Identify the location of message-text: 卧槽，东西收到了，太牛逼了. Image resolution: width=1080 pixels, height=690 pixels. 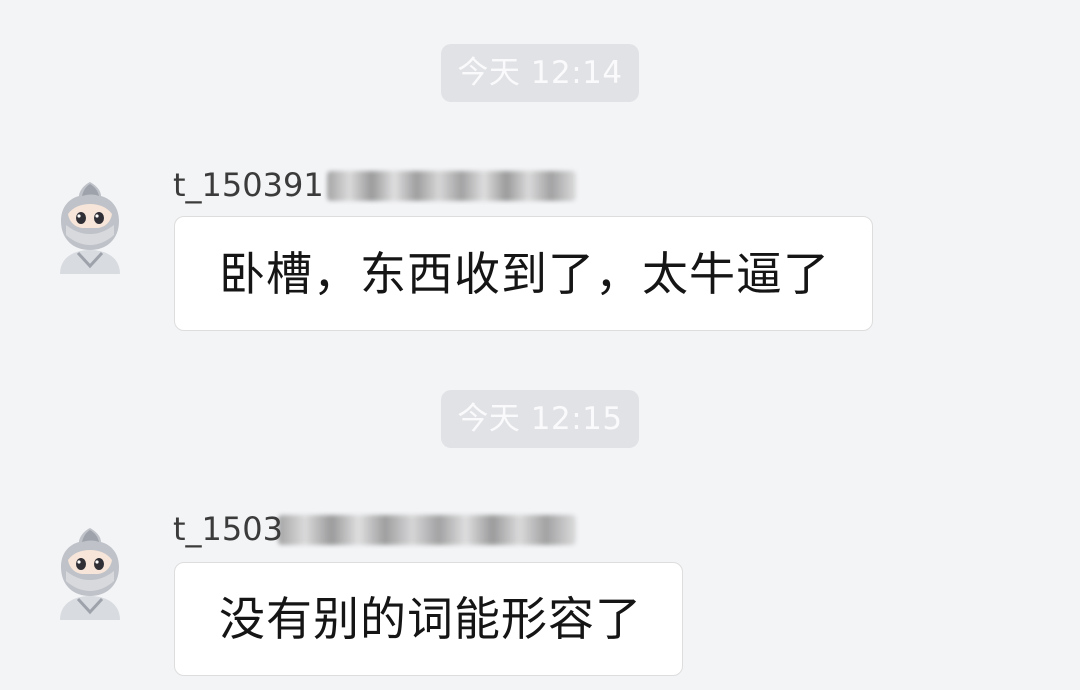
(524, 273).